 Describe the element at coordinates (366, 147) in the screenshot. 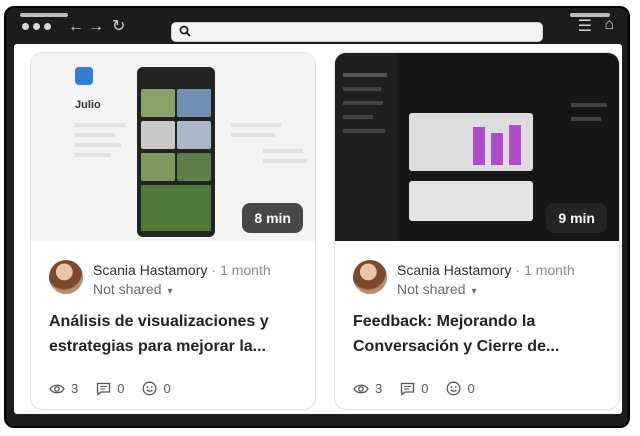

I see `thumbnail-sidebar` at that location.